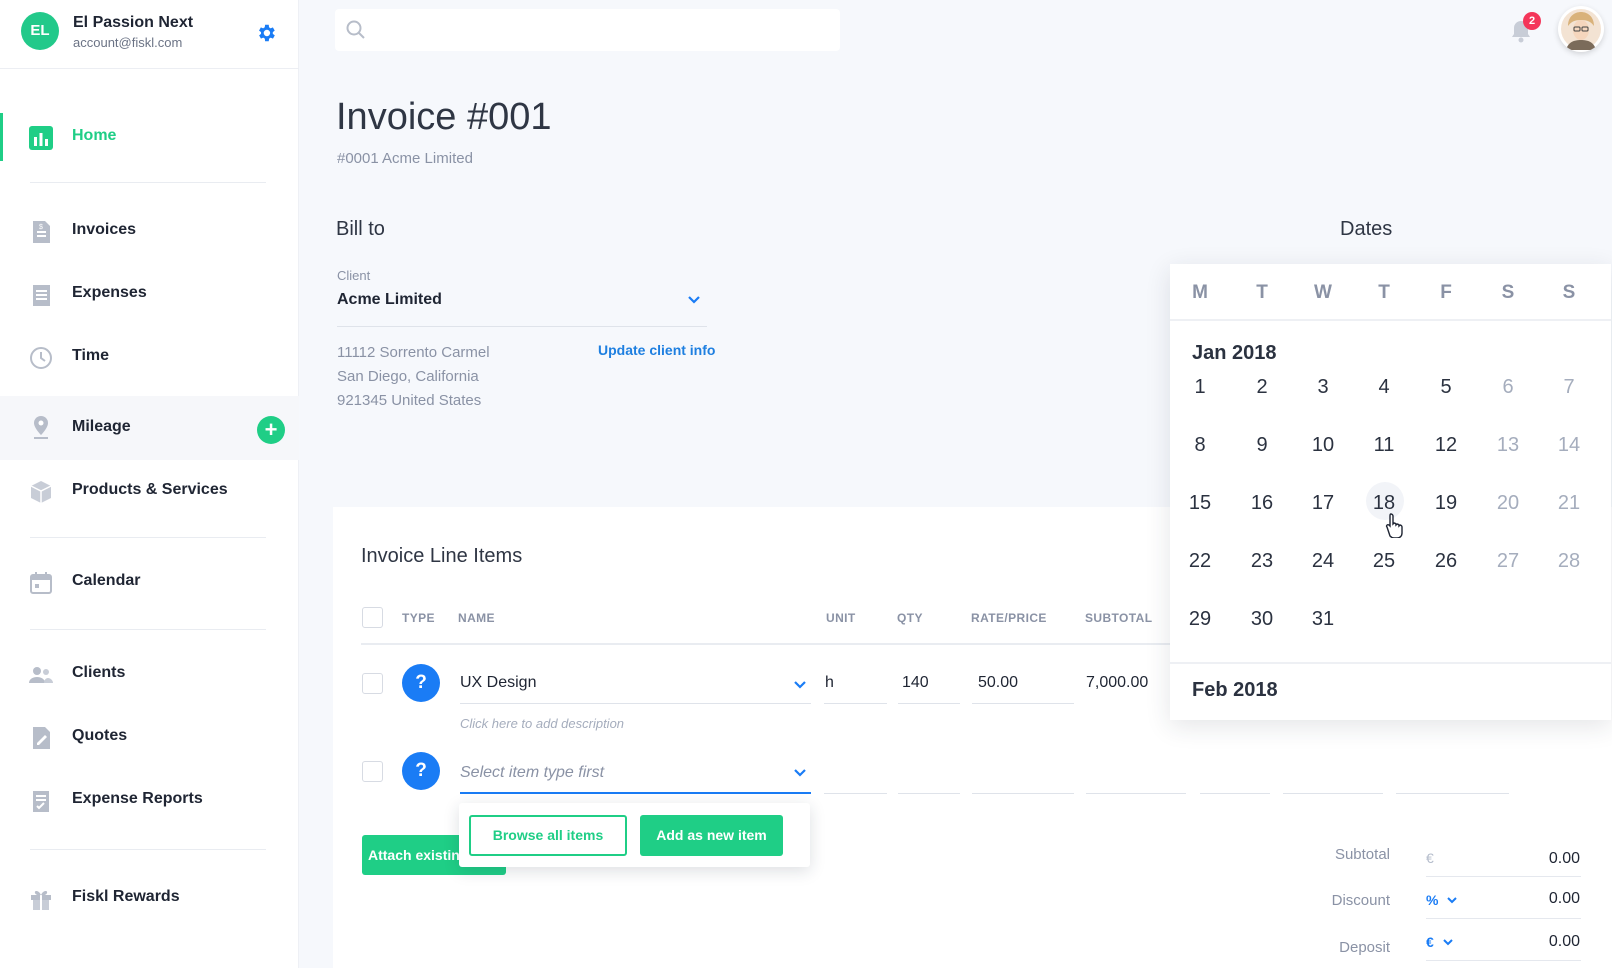  Describe the element at coordinates (1023, 793) in the screenshot. I see `rate-input` at that location.